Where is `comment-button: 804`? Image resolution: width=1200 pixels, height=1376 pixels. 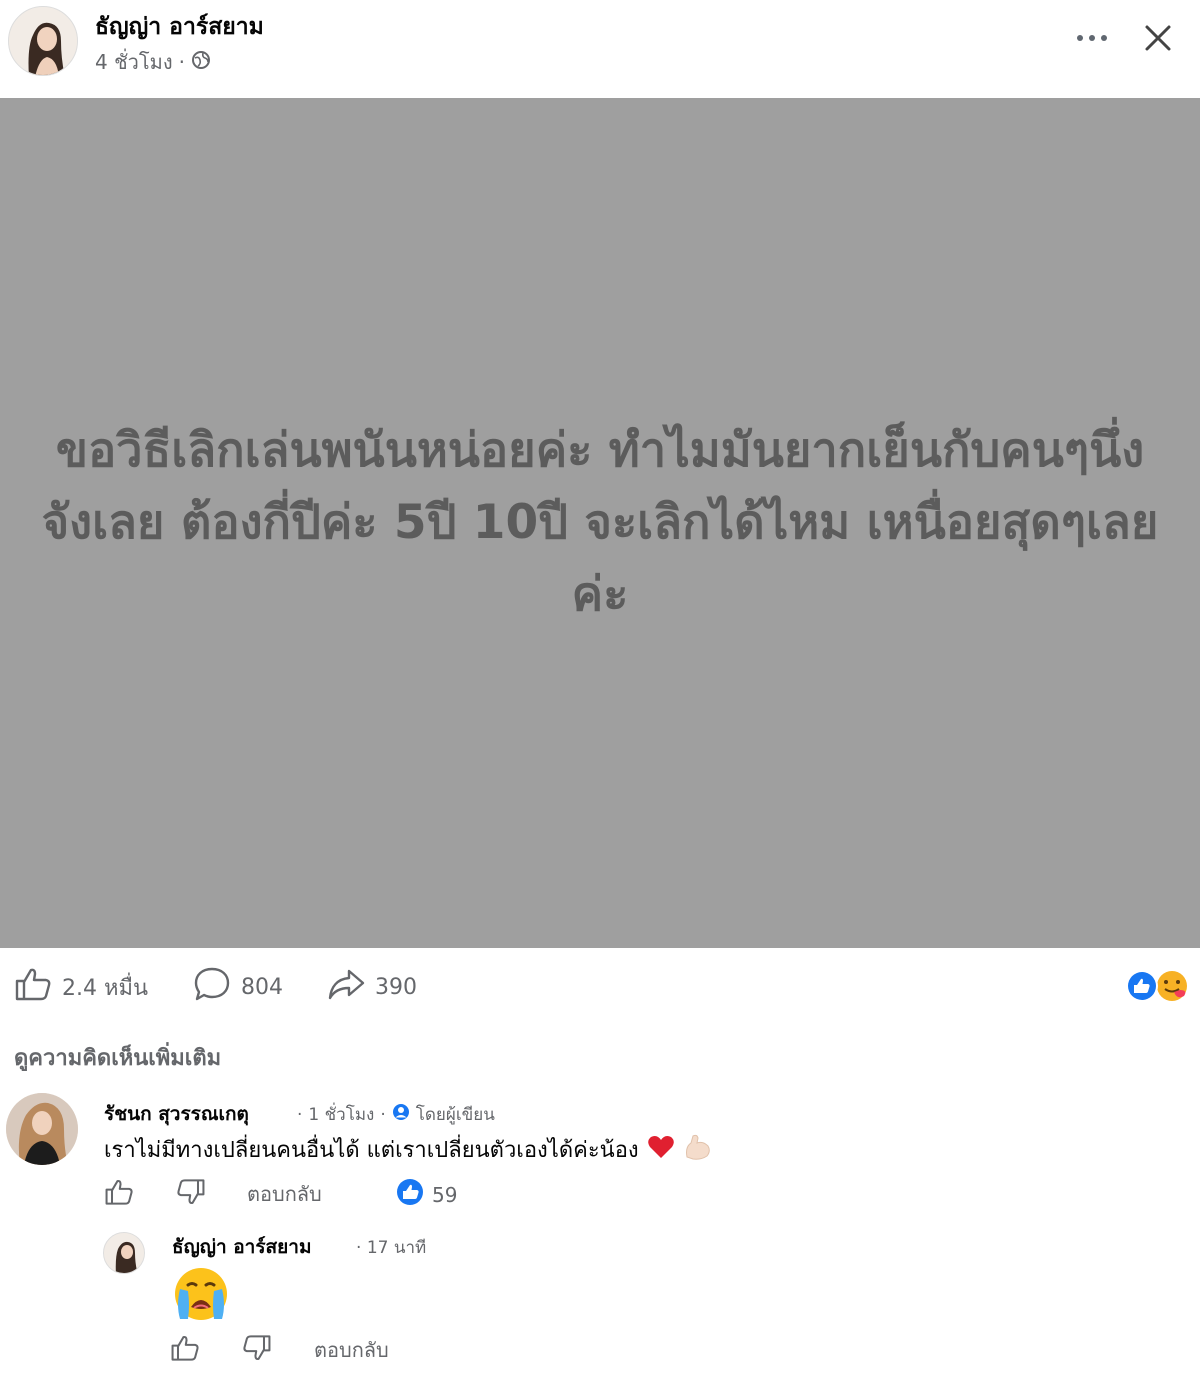
comment-button: 804 is located at coordinates (238, 987).